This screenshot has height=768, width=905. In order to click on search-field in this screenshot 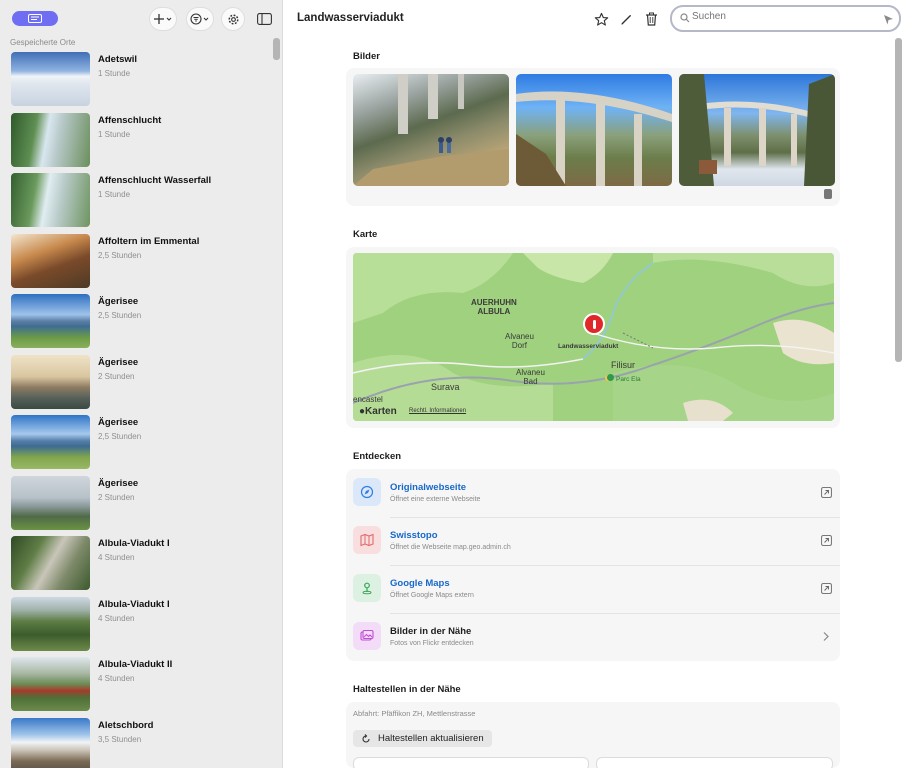, I will do `click(785, 18)`.